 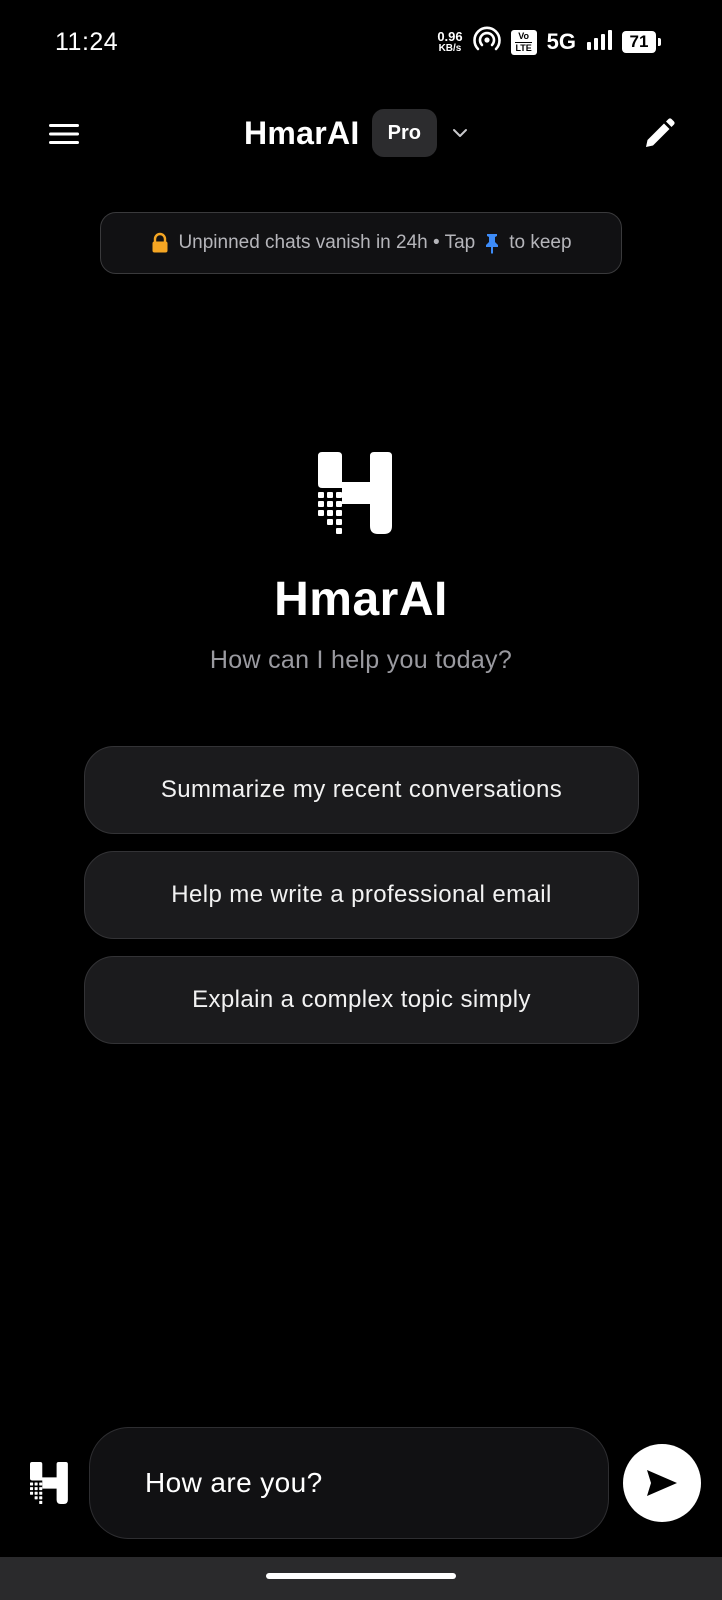 I want to click on suggestion-summarize: Summarize my recent conversations, so click(x=361, y=790).